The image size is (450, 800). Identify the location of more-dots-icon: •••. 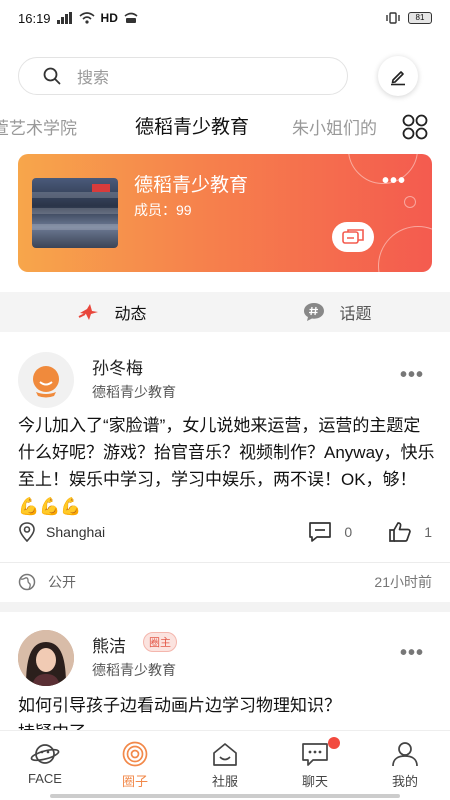
(394, 181).